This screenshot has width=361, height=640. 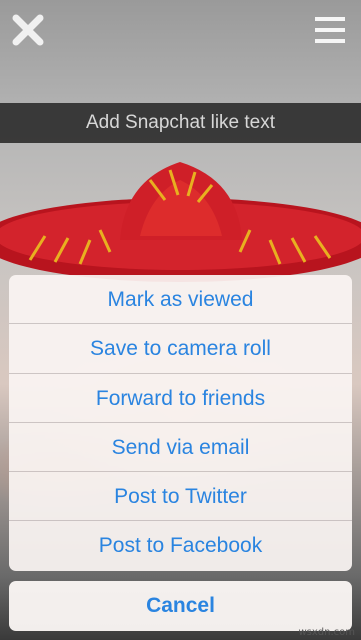 I want to click on hamburger-menu-icon, so click(x=330, y=30).